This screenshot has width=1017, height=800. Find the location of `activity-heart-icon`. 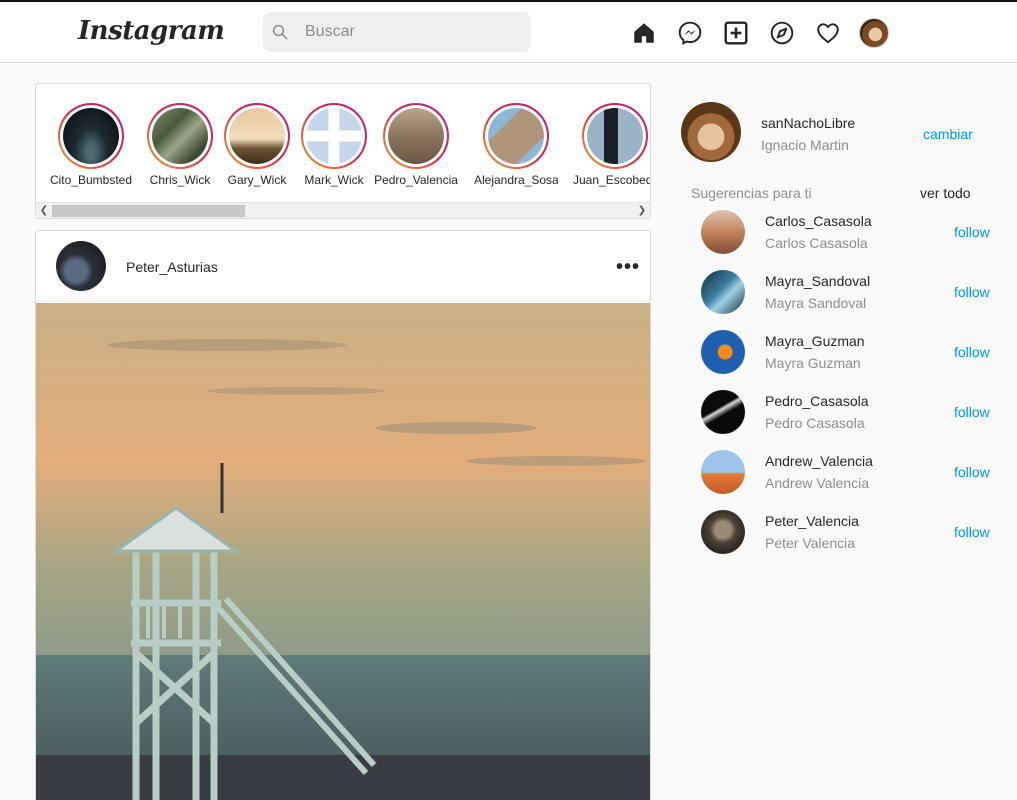

activity-heart-icon is located at coordinates (828, 33).